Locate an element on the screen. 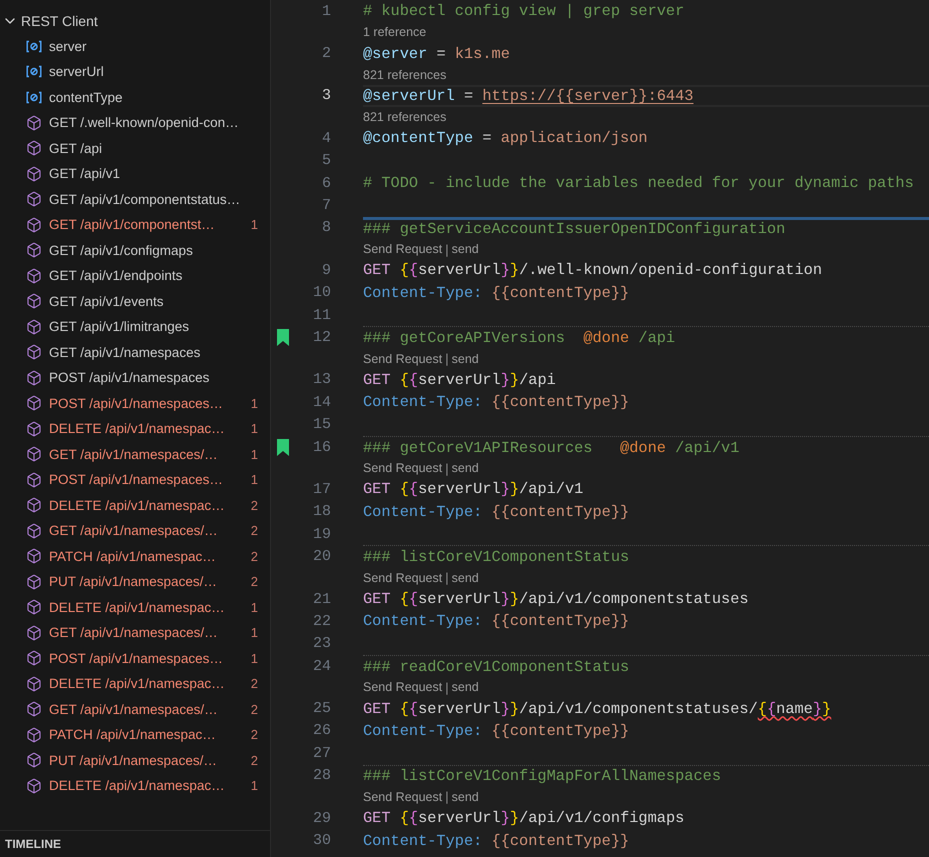 This screenshot has width=929, height=857. line-number: 12 is located at coordinates (321, 337).